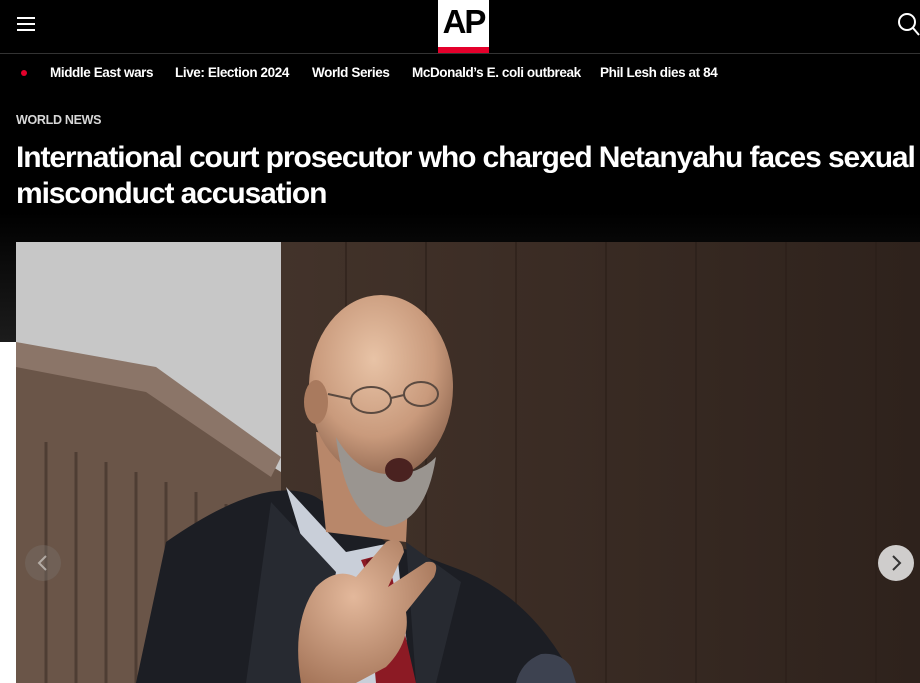 The width and height of the screenshot is (920, 683). What do you see at coordinates (351, 72) in the screenshot?
I see `trending-link-world-series: World Series` at bounding box center [351, 72].